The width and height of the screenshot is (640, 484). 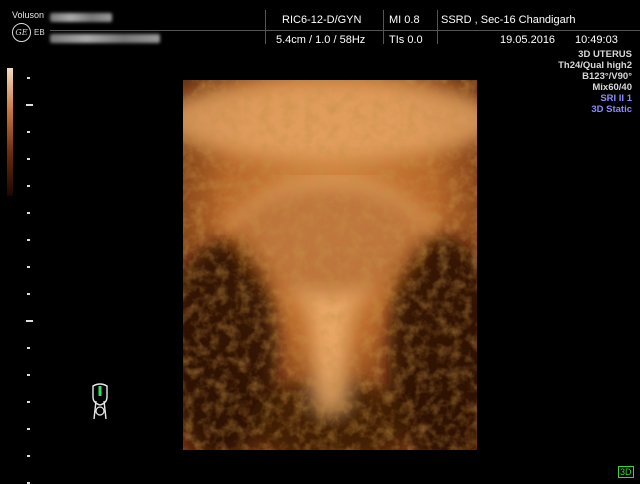 I want to click on angle-label: B123°/V90°, so click(x=607, y=76).